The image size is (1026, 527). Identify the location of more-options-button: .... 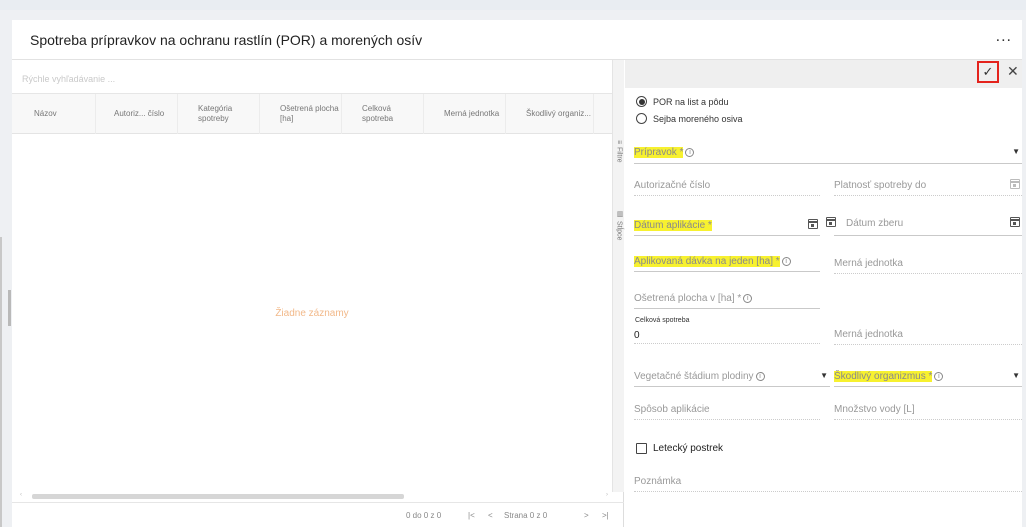
(1004, 37).